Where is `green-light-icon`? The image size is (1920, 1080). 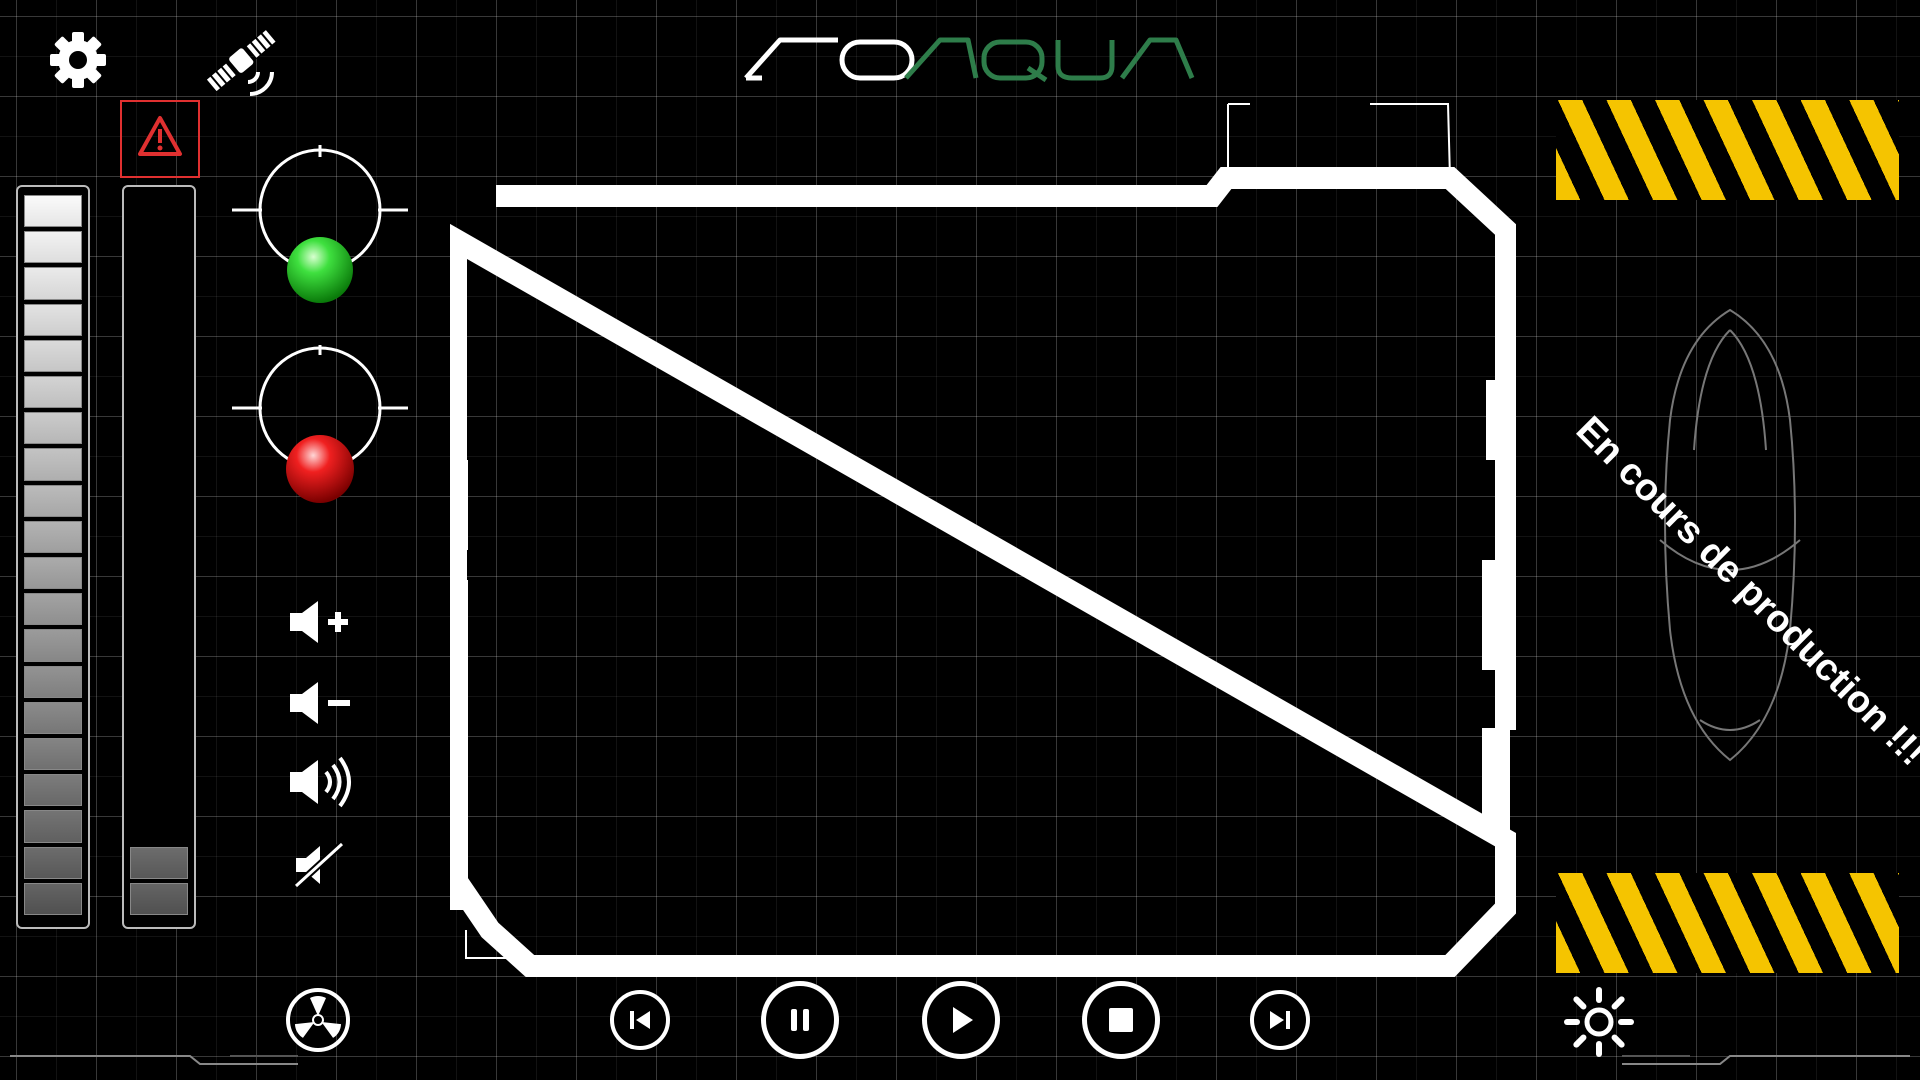
green-light-icon is located at coordinates (320, 224).